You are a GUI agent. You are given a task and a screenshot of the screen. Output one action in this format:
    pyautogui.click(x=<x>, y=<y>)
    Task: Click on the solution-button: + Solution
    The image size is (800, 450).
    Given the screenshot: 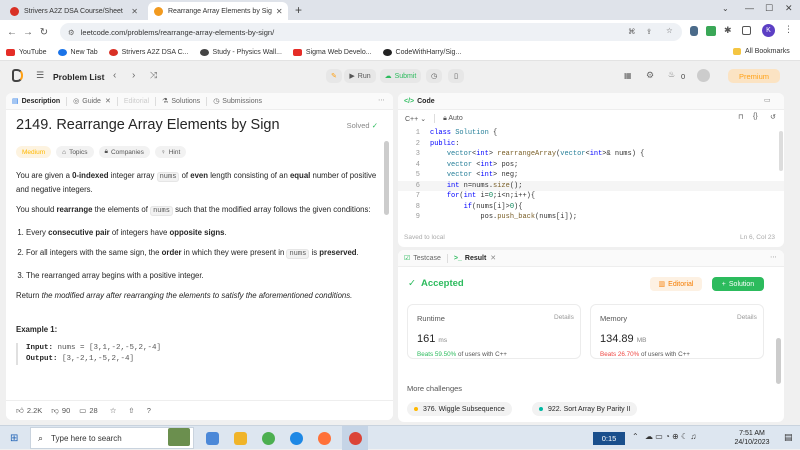 What is the action you would take?
    pyautogui.click(x=738, y=284)
    